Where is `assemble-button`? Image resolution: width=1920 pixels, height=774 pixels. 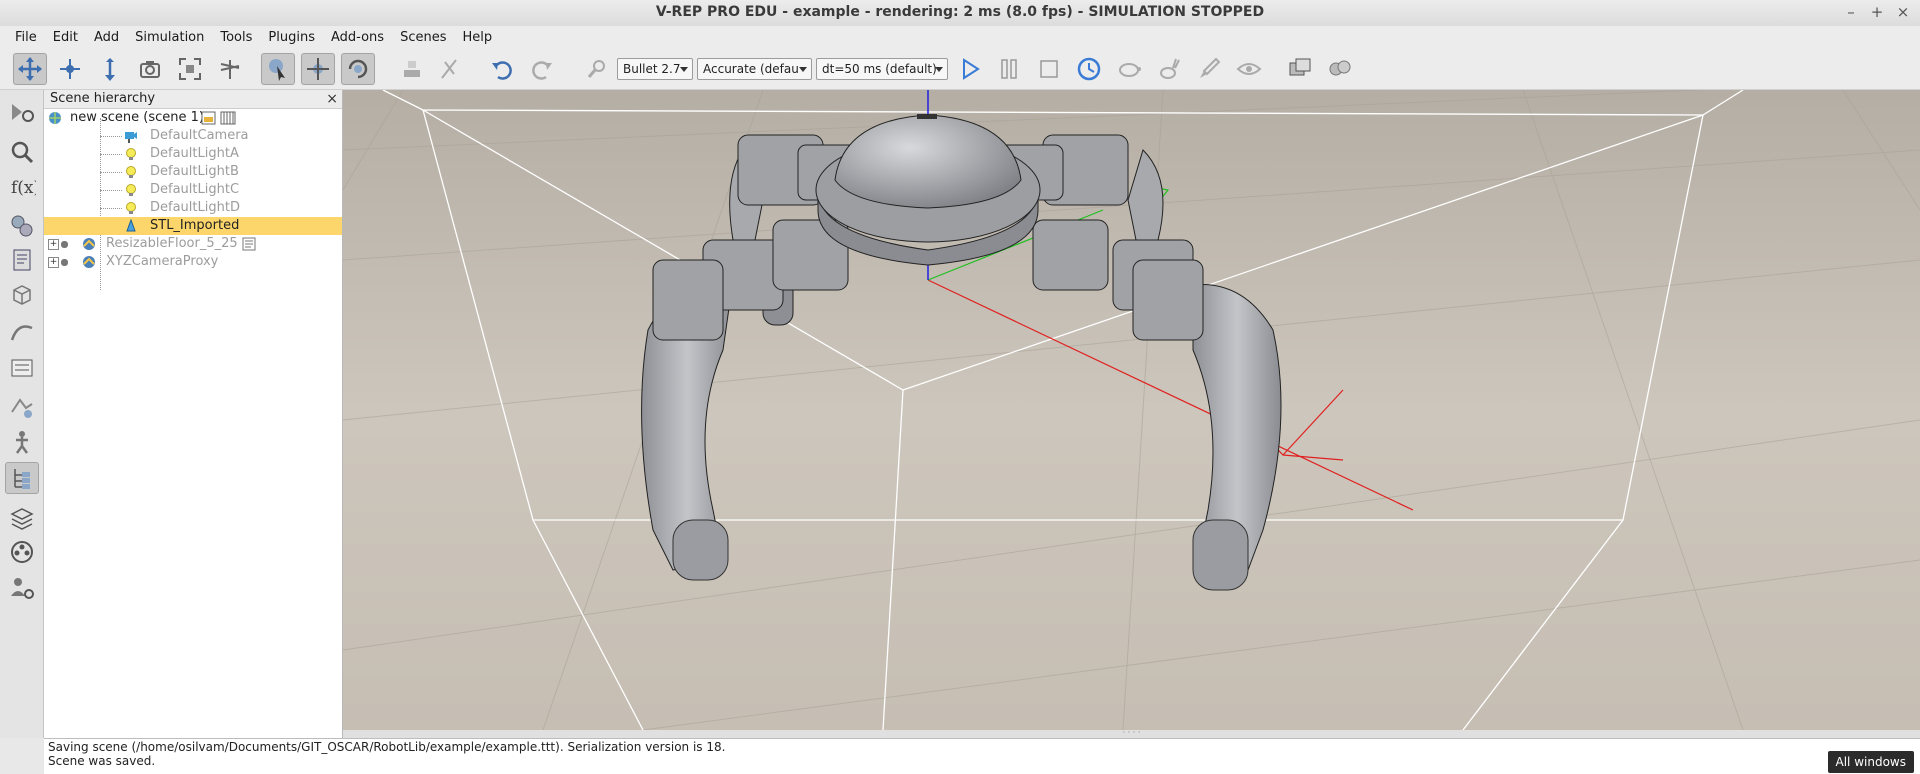
assemble-button is located at coordinates (412, 69).